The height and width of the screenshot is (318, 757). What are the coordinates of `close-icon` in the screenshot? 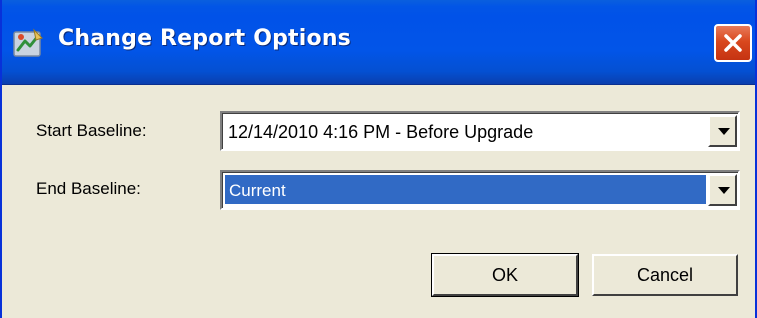 It's located at (733, 43).